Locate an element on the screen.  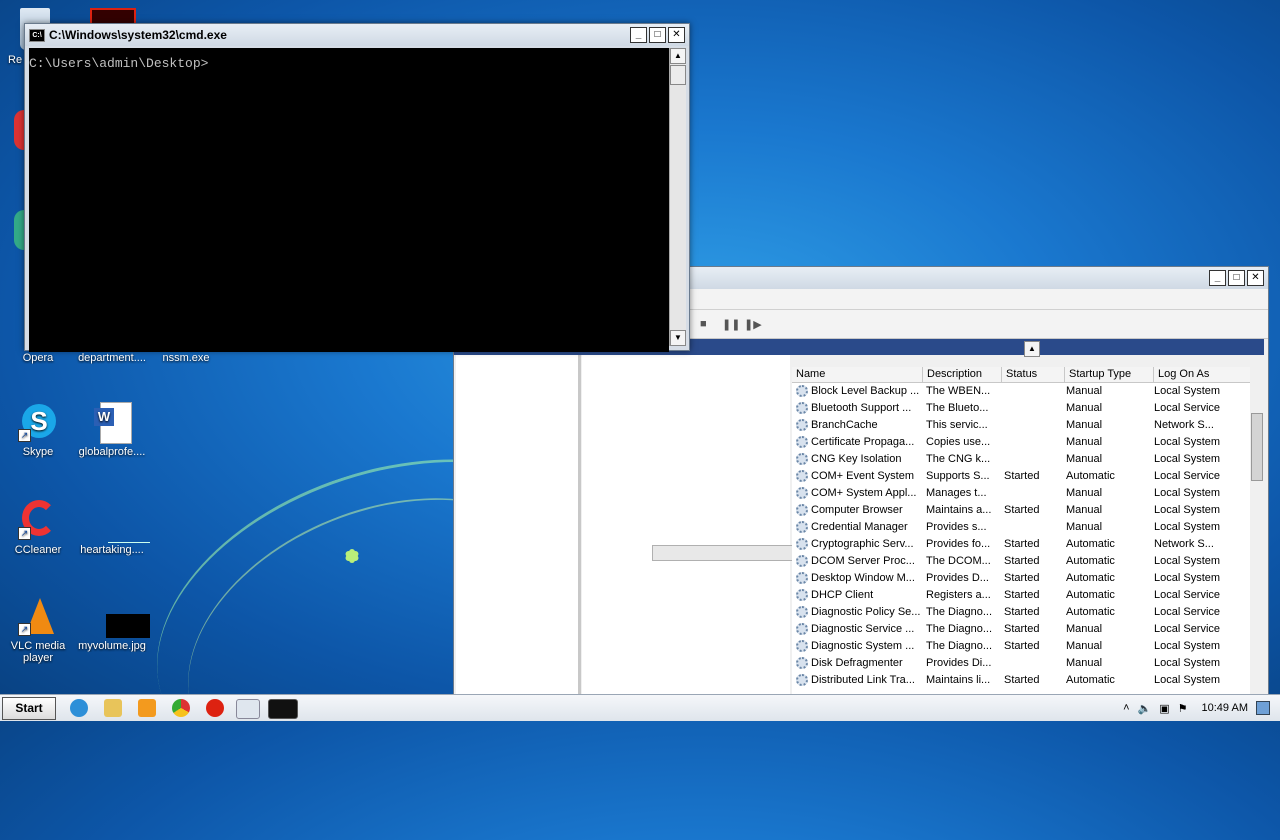
service-name: Disk Defragmenter is located at coordinates (857, 663).